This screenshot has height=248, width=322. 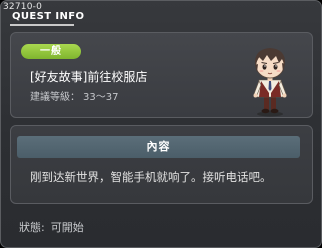 I want to click on recommended-level: 建議等級： 33～37, so click(x=75, y=98).